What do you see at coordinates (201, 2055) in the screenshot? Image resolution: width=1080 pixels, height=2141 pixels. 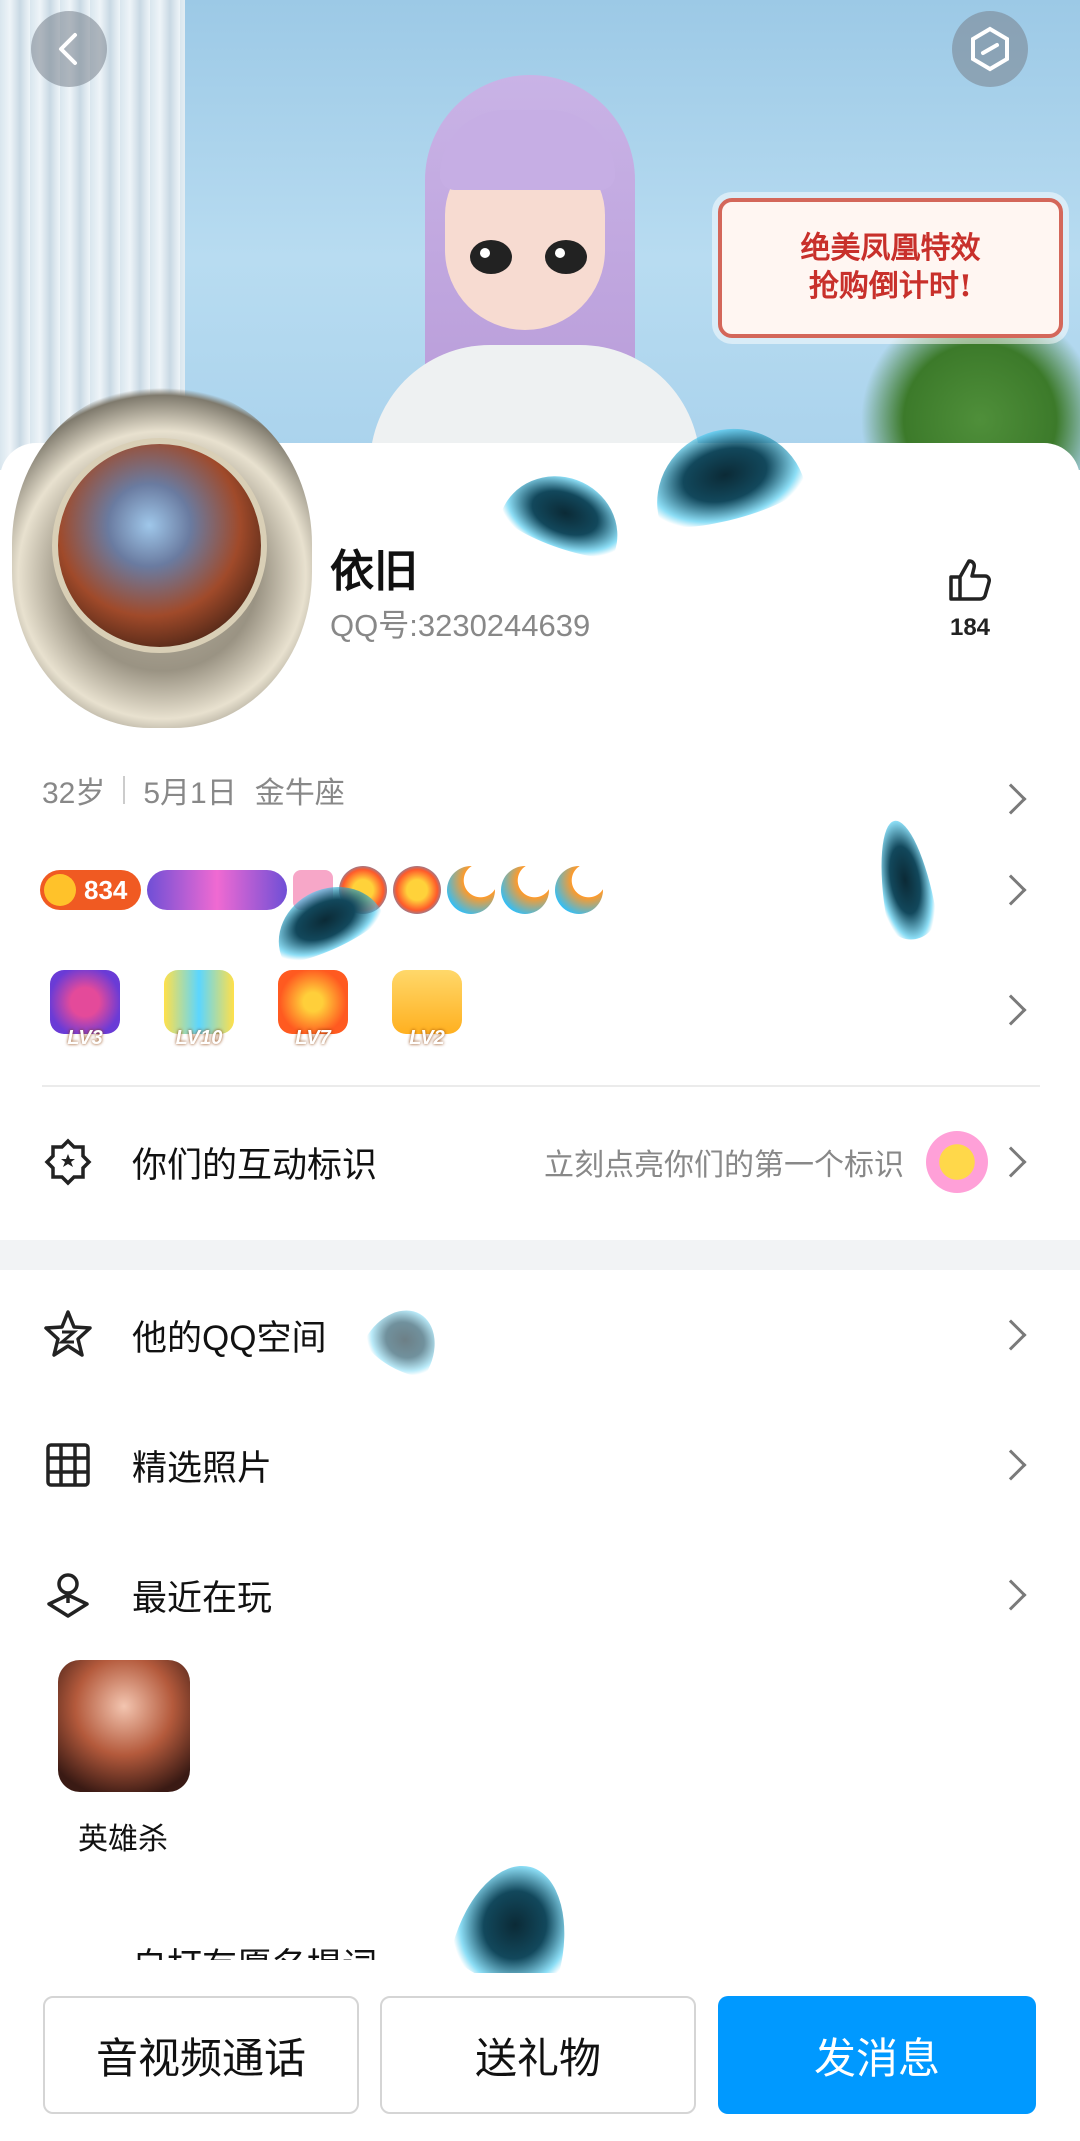 I see `video-call-button: 音视频通话` at bounding box center [201, 2055].